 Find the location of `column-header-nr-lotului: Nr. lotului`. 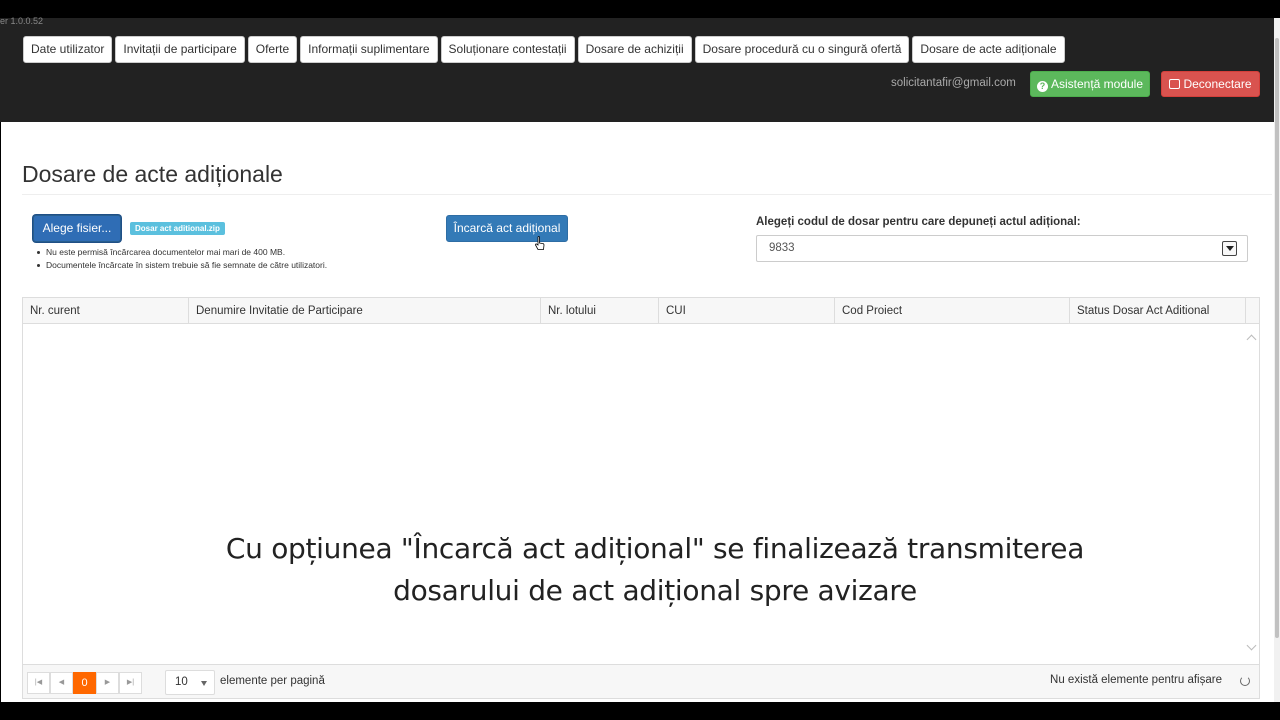

column-header-nr-lotului: Nr. lotului is located at coordinates (600, 311).